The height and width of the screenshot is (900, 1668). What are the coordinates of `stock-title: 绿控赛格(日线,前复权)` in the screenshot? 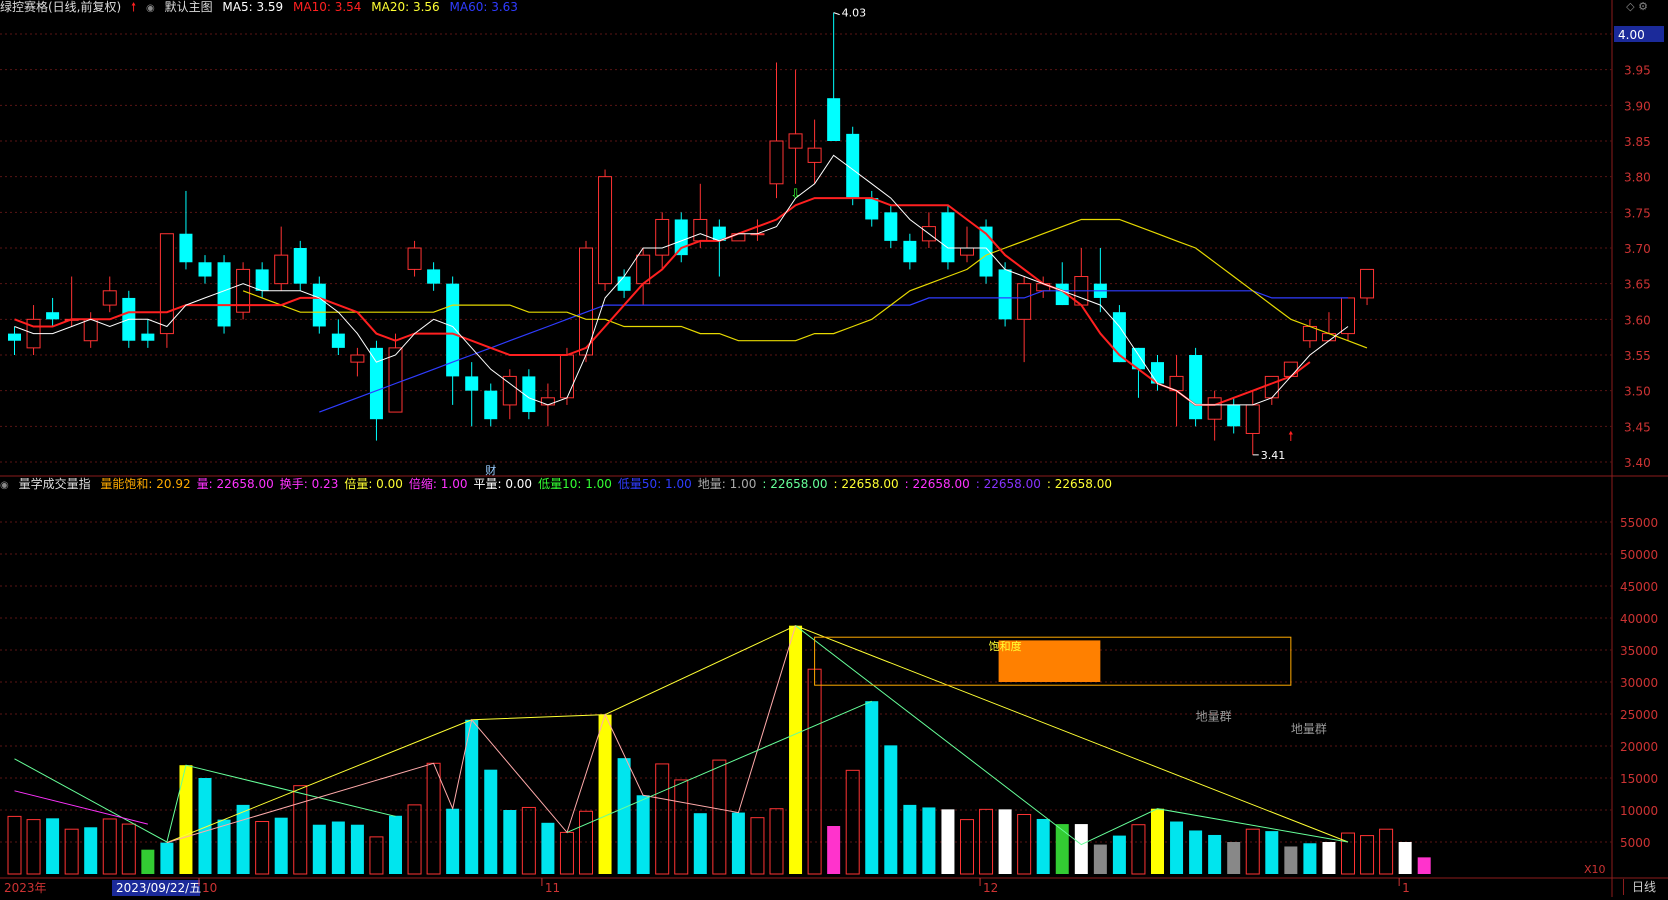 It's located at (60, 7).